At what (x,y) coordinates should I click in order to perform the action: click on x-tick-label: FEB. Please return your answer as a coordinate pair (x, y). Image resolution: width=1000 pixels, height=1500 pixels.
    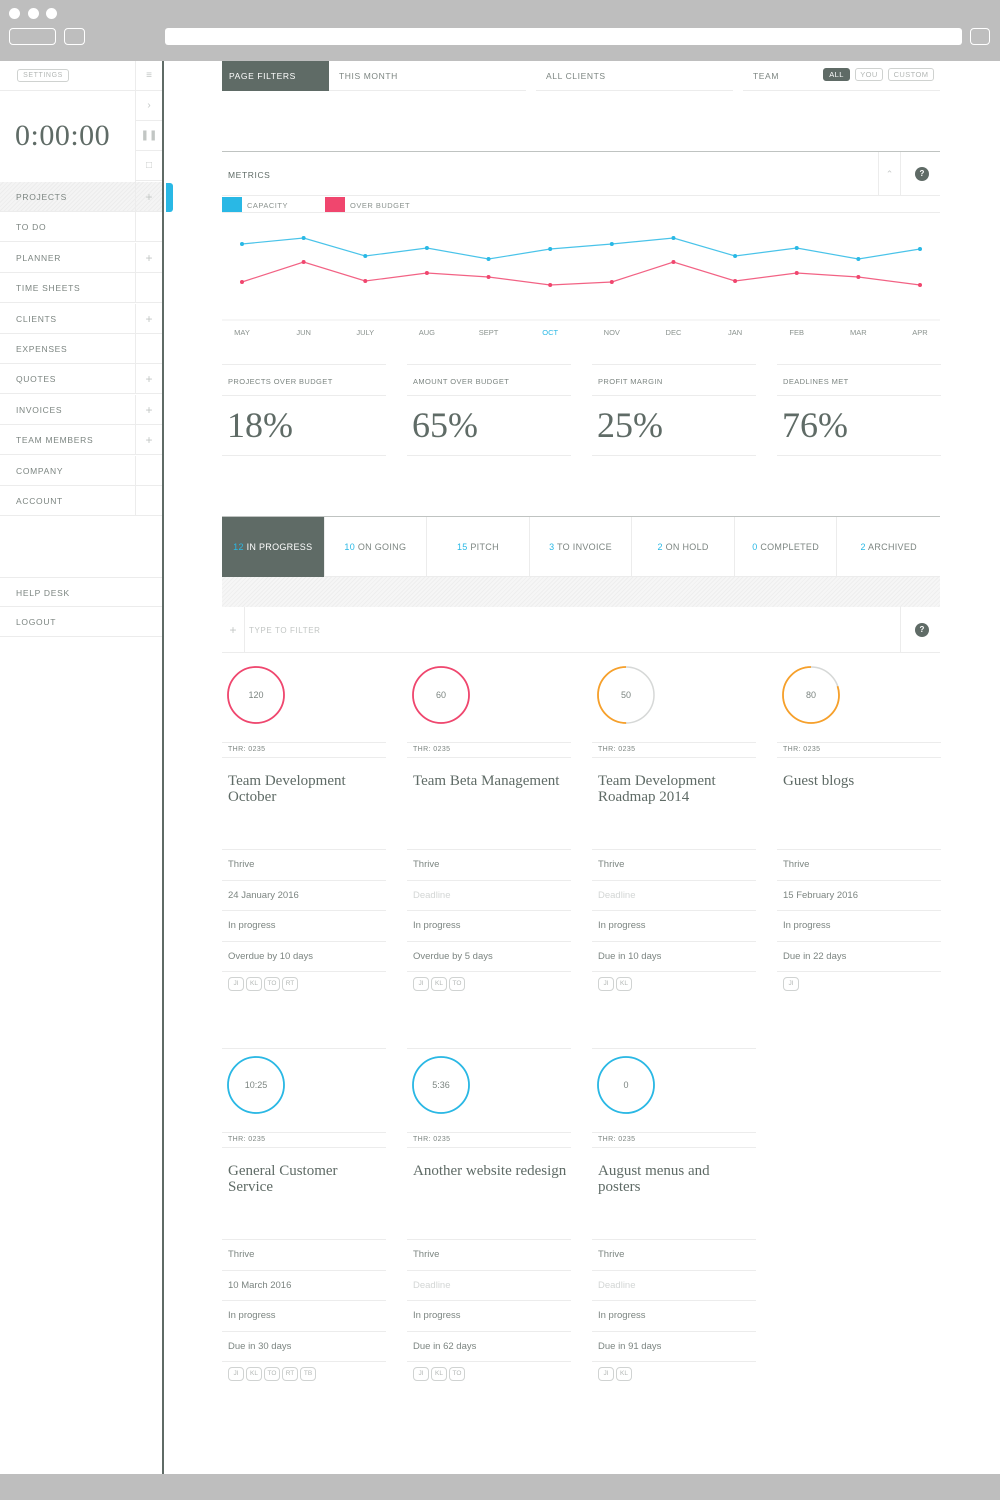
    Looking at the image, I should click on (796, 332).